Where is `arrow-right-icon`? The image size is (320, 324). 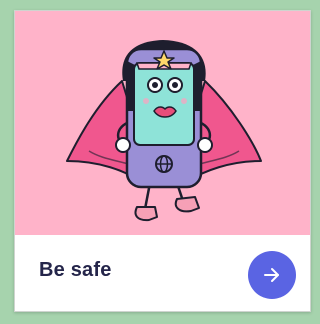 arrow-right-icon is located at coordinates (271, 275).